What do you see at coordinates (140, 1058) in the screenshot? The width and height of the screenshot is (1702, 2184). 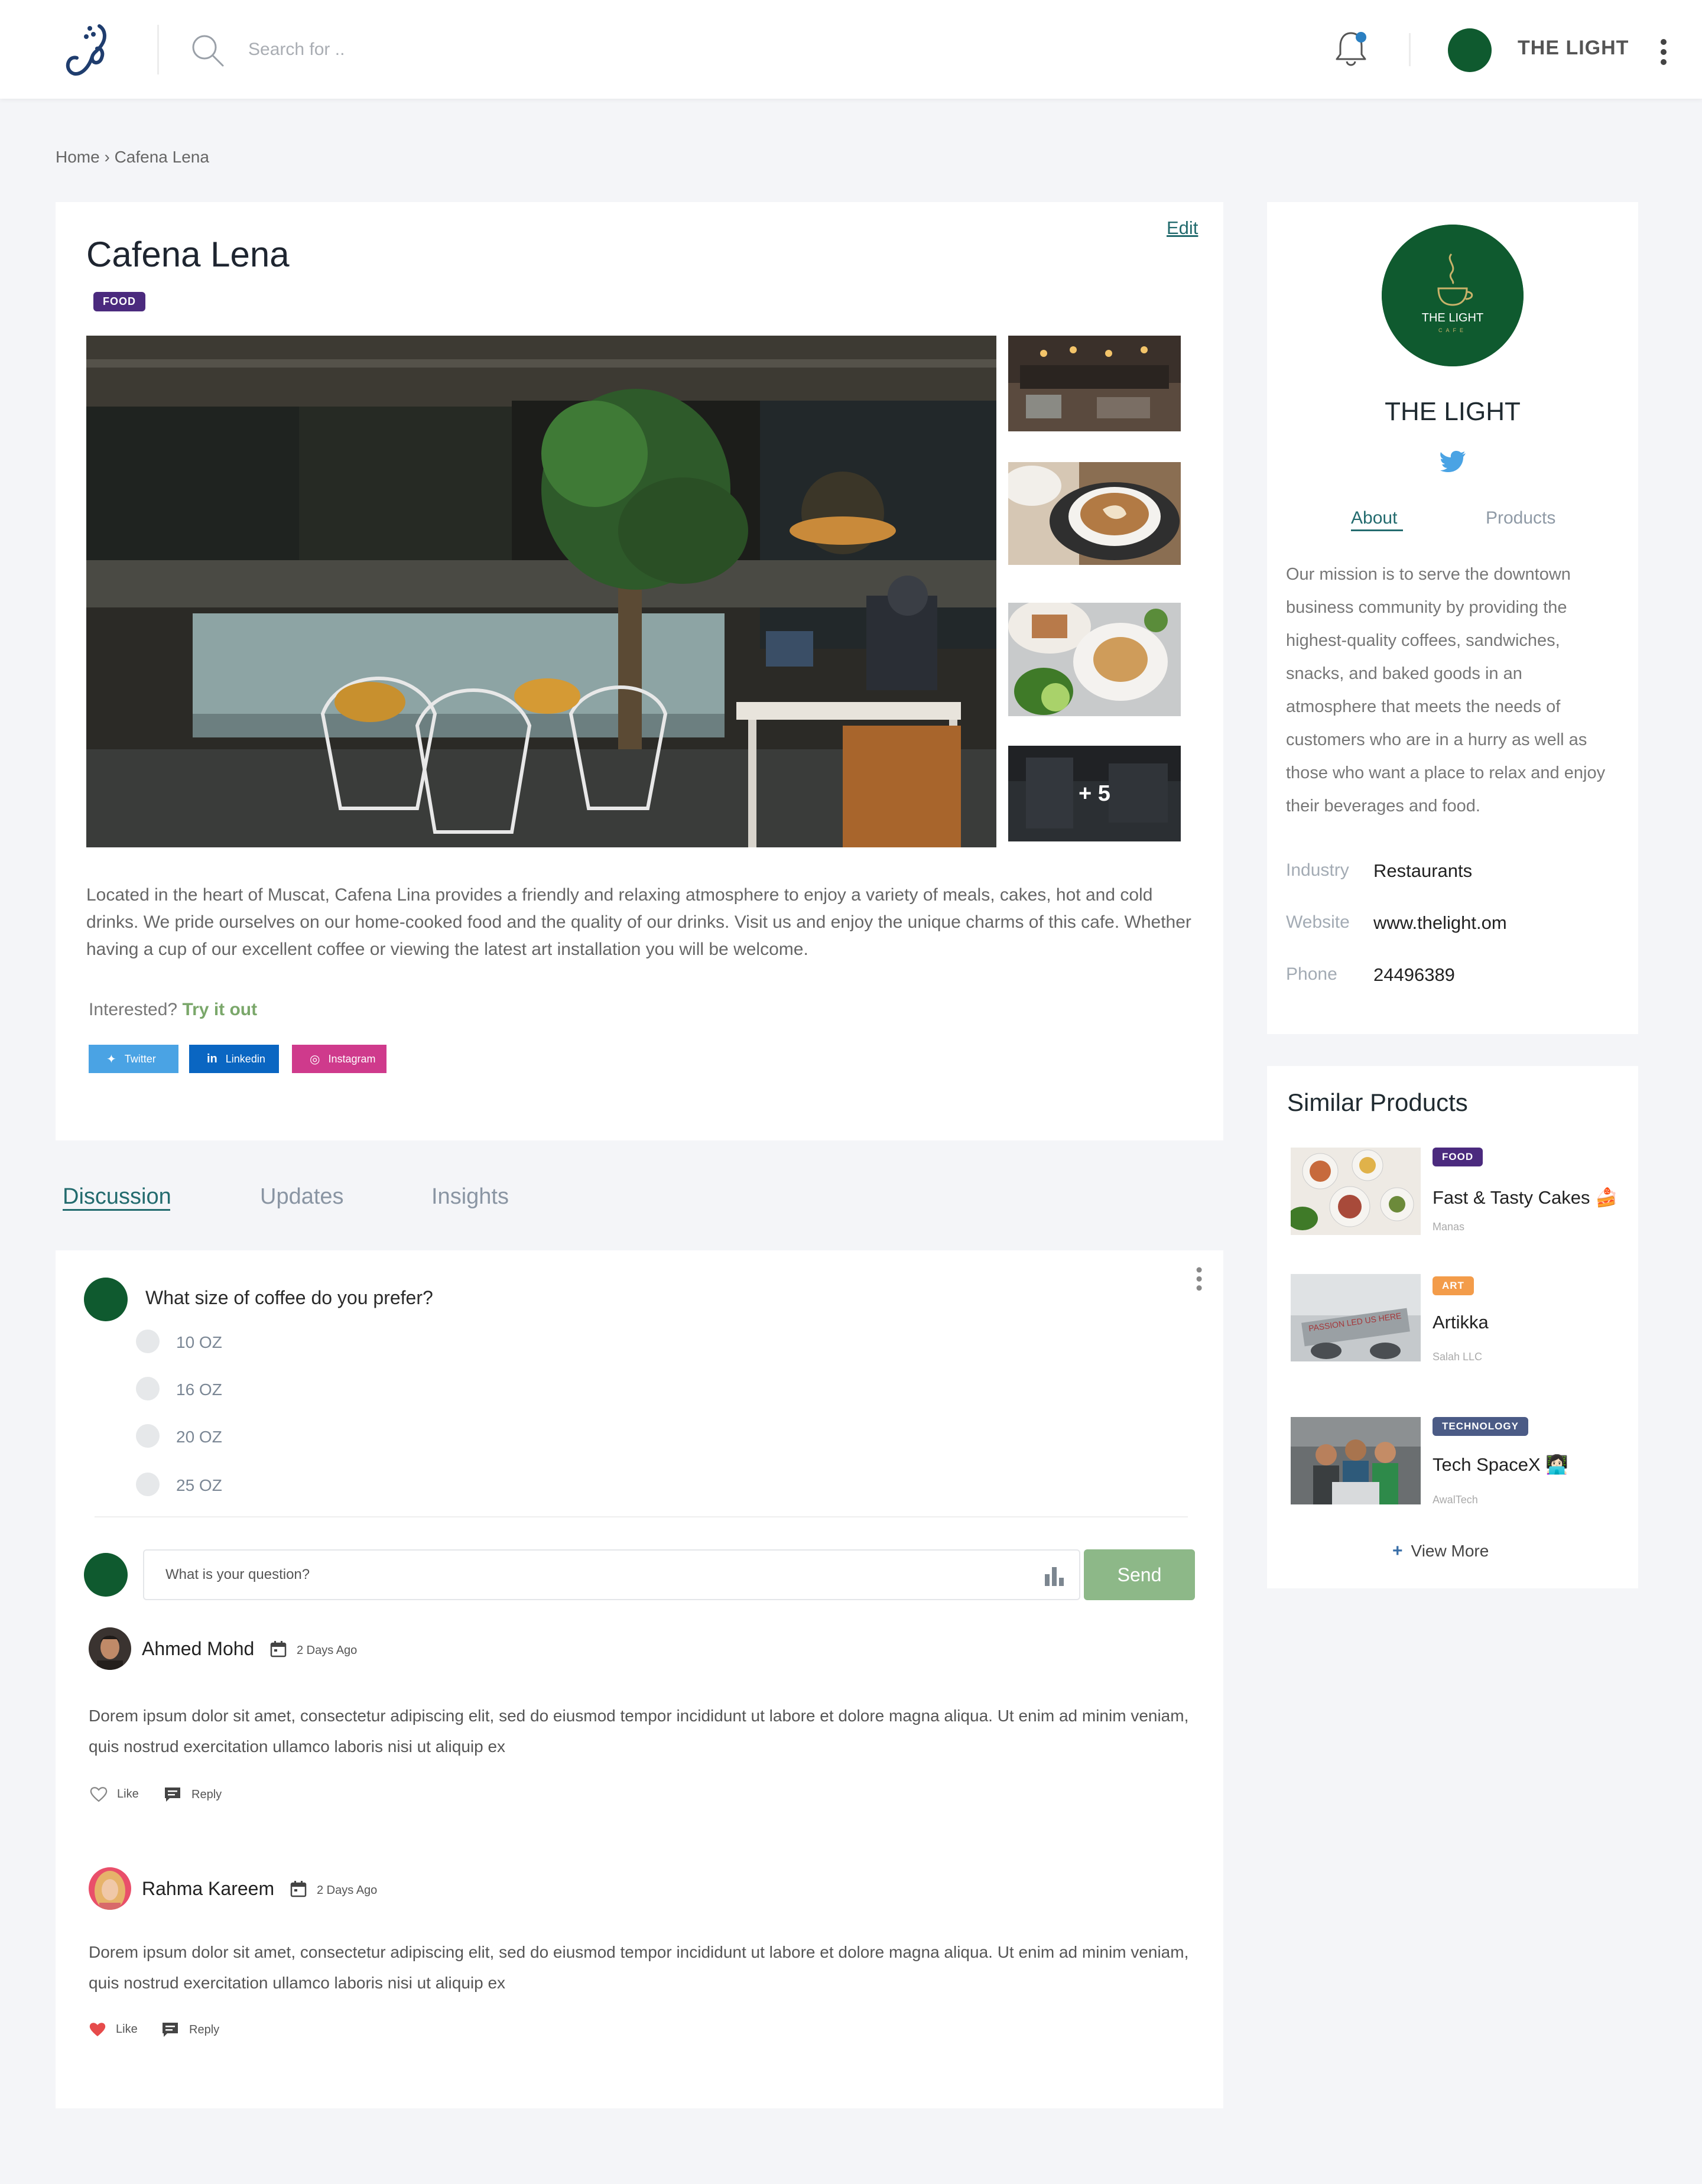 I see `share-twitter-label: Twitter` at bounding box center [140, 1058].